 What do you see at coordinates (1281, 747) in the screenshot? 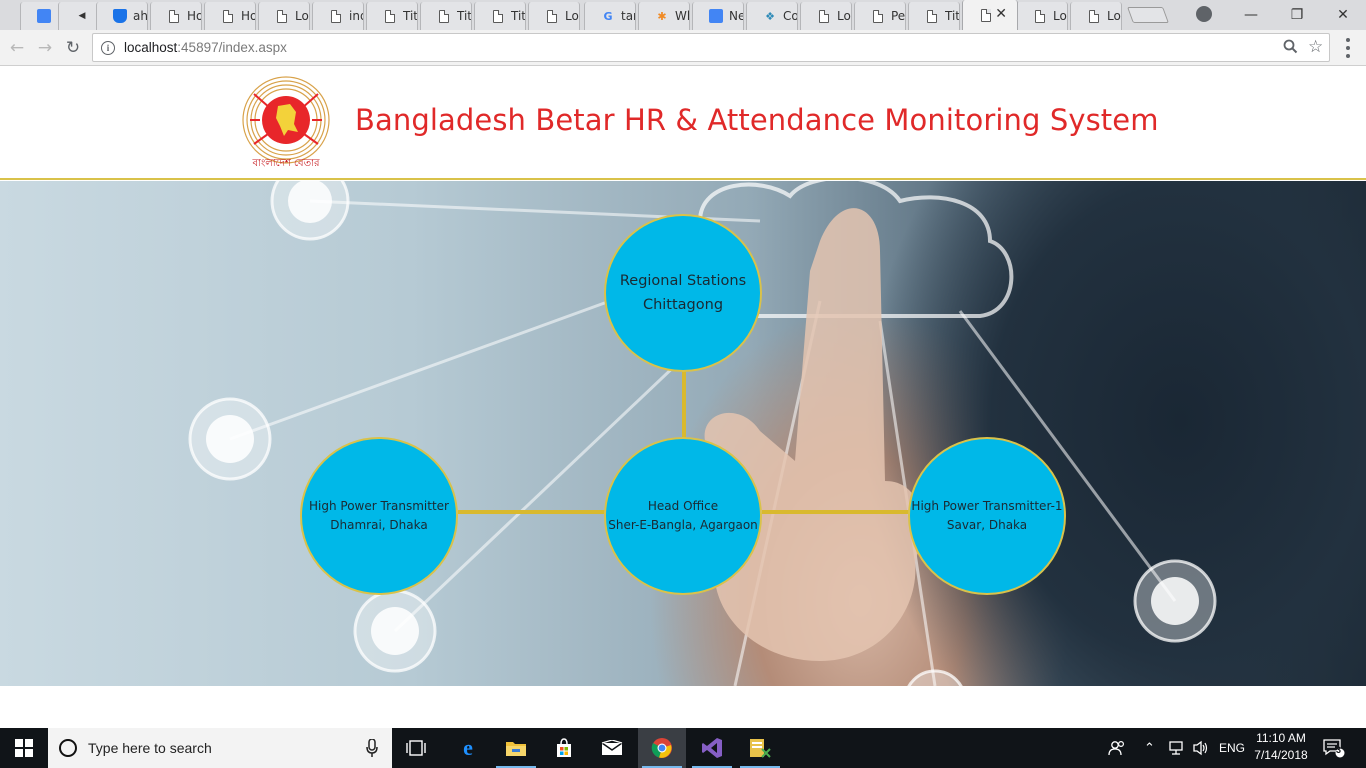
I see `clock: 11:10 AM 7/14/2018` at bounding box center [1281, 747].